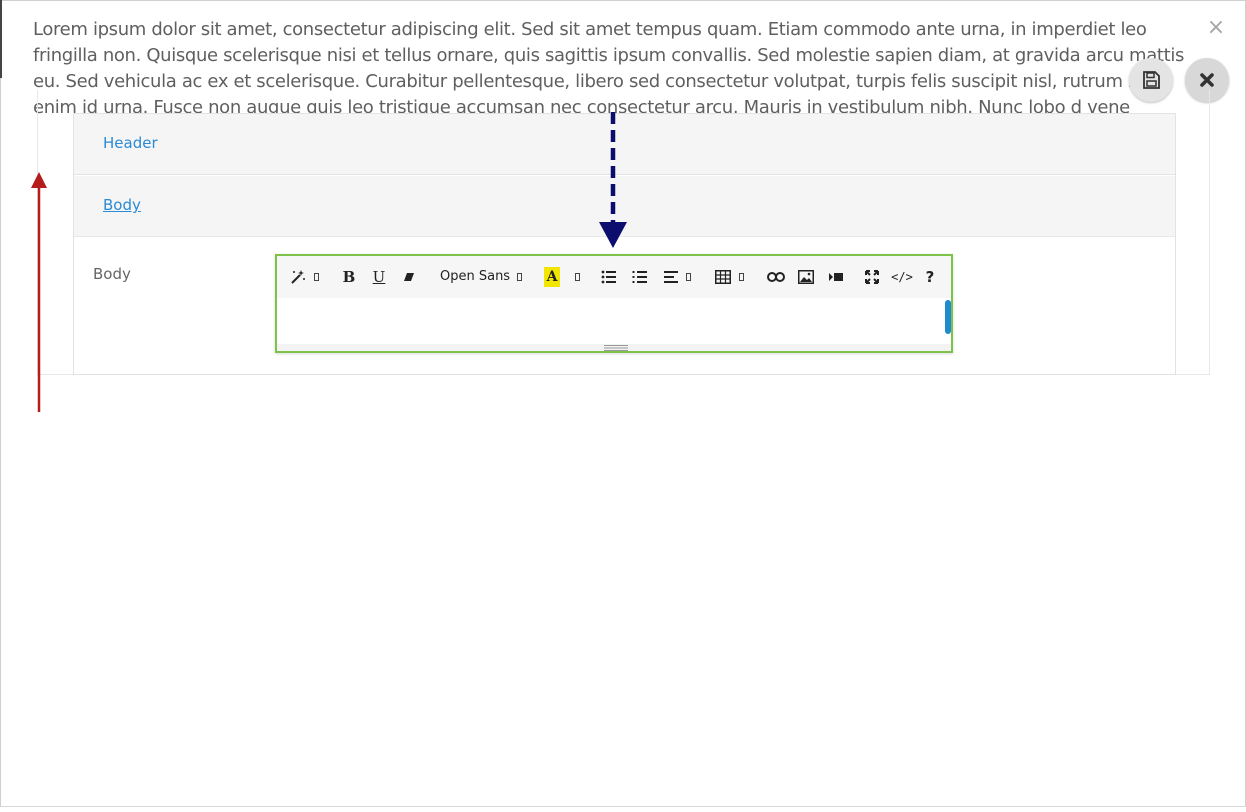 The image size is (1246, 812). Describe the element at coordinates (1207, 80) in the screenshot. I see `x-icon` at that location.